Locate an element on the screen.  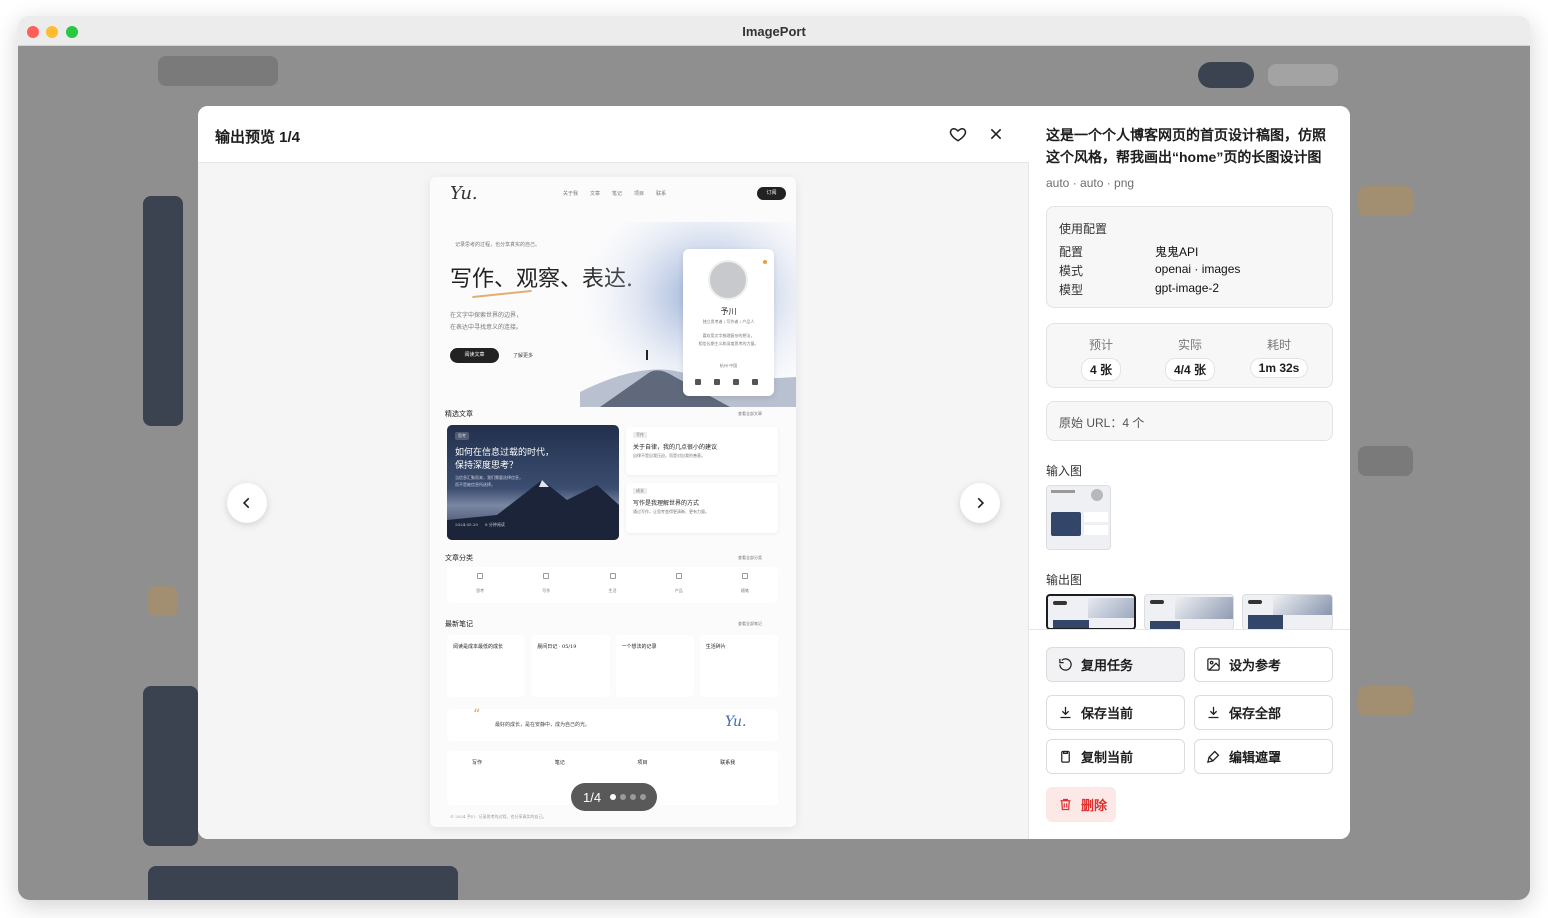
preview-category: 写作 is located at coordinates (546, 590).